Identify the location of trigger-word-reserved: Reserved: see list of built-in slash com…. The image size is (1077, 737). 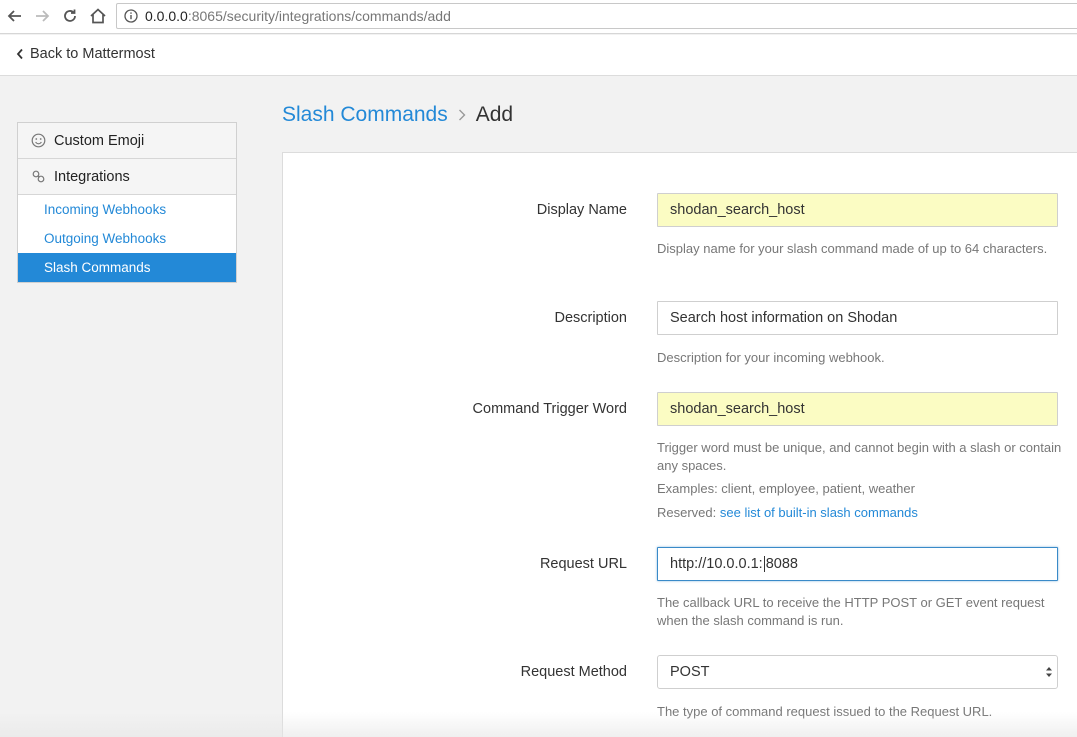
(862, 513).